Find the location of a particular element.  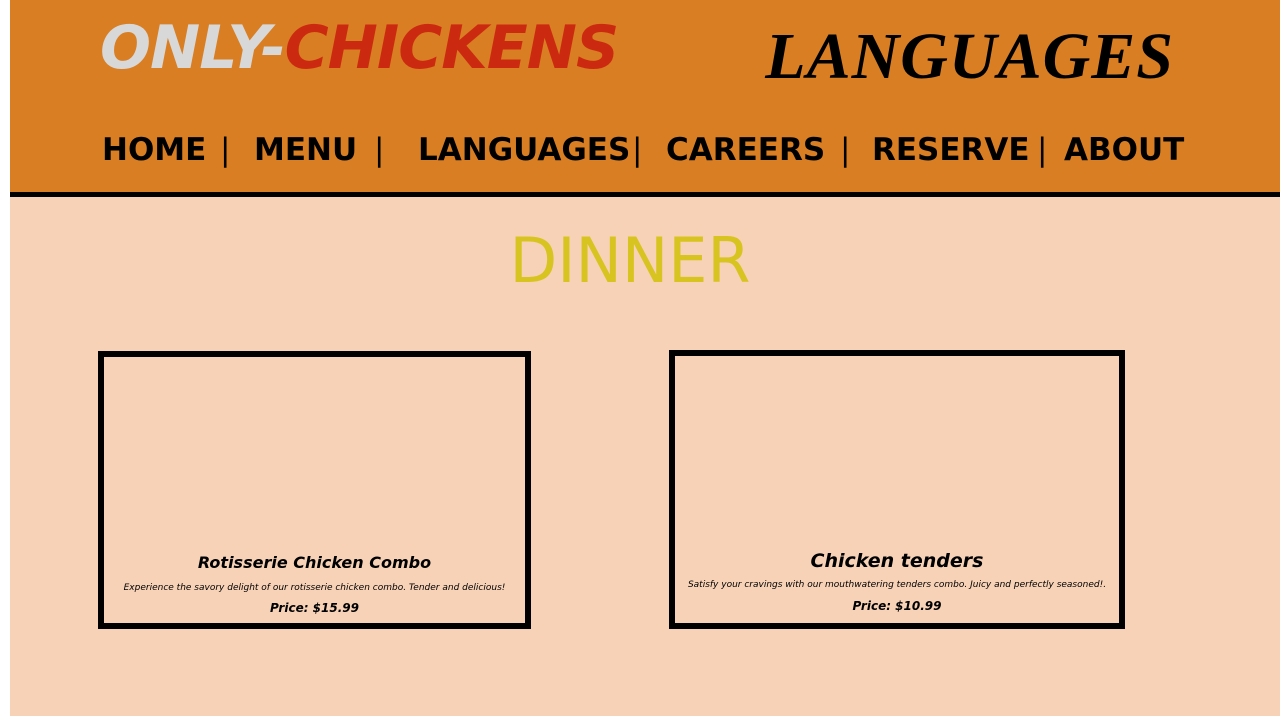

logo-text-only: ONLY- is located at coordinates (193, 48).